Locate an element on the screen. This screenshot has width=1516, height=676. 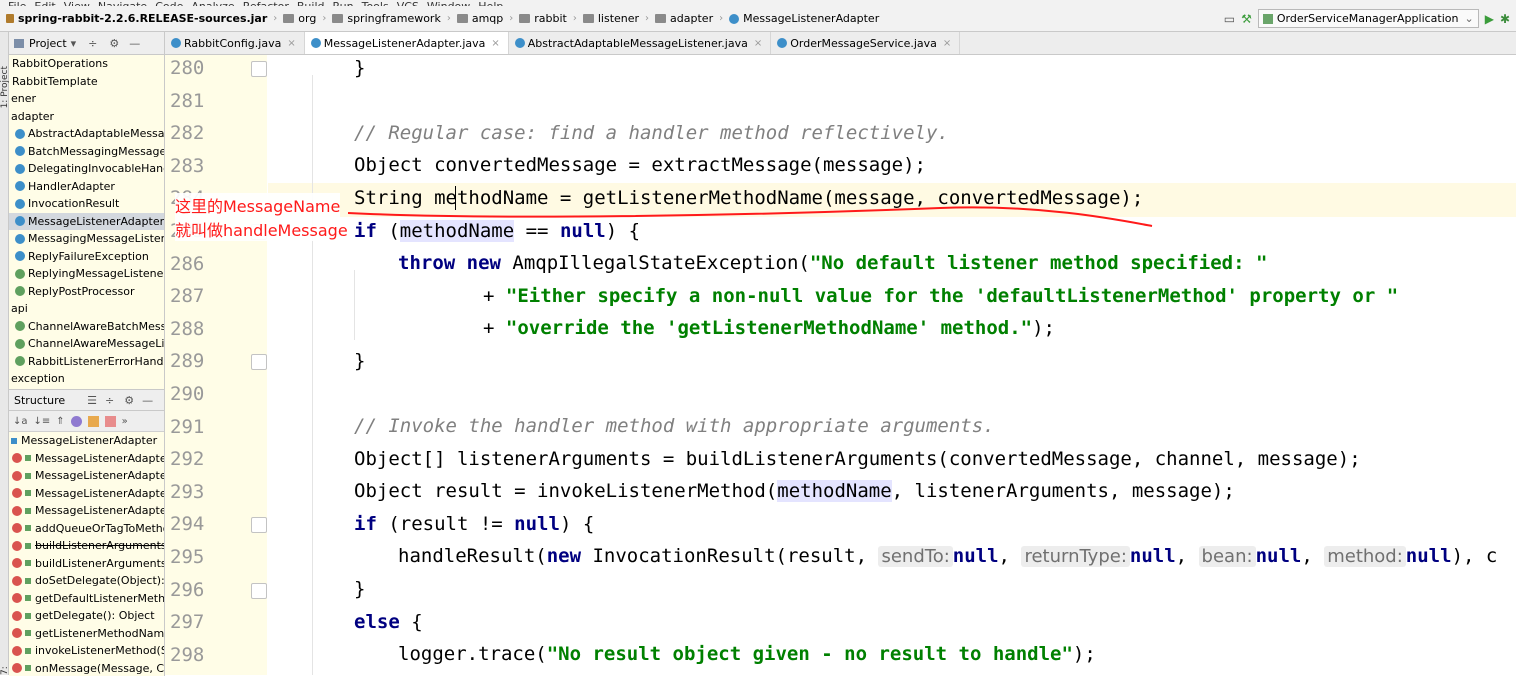
inherited-icon: ⇑ is located at coordinates (60, 421).